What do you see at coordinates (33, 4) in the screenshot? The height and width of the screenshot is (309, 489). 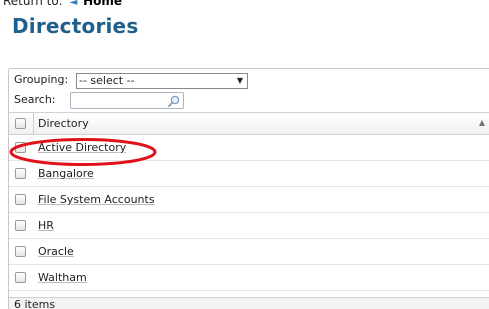 I see `return-to-label: Return to:` at bounding box center [33, 4].